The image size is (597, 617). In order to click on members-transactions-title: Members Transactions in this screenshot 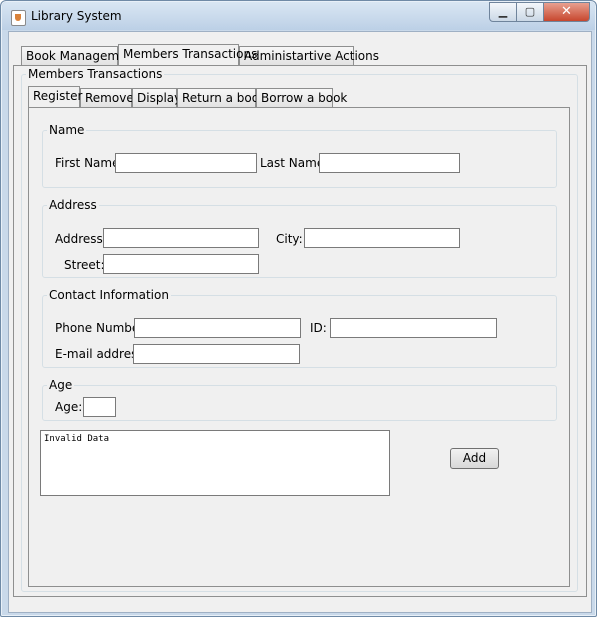, I will do `click(95, 74)`.